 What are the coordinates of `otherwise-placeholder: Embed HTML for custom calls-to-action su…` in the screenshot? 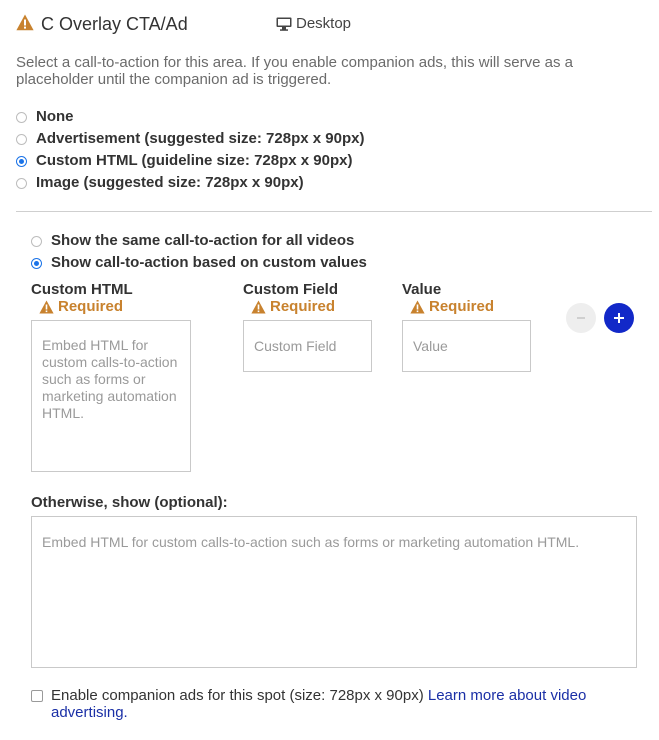 It's located at (311, 542).